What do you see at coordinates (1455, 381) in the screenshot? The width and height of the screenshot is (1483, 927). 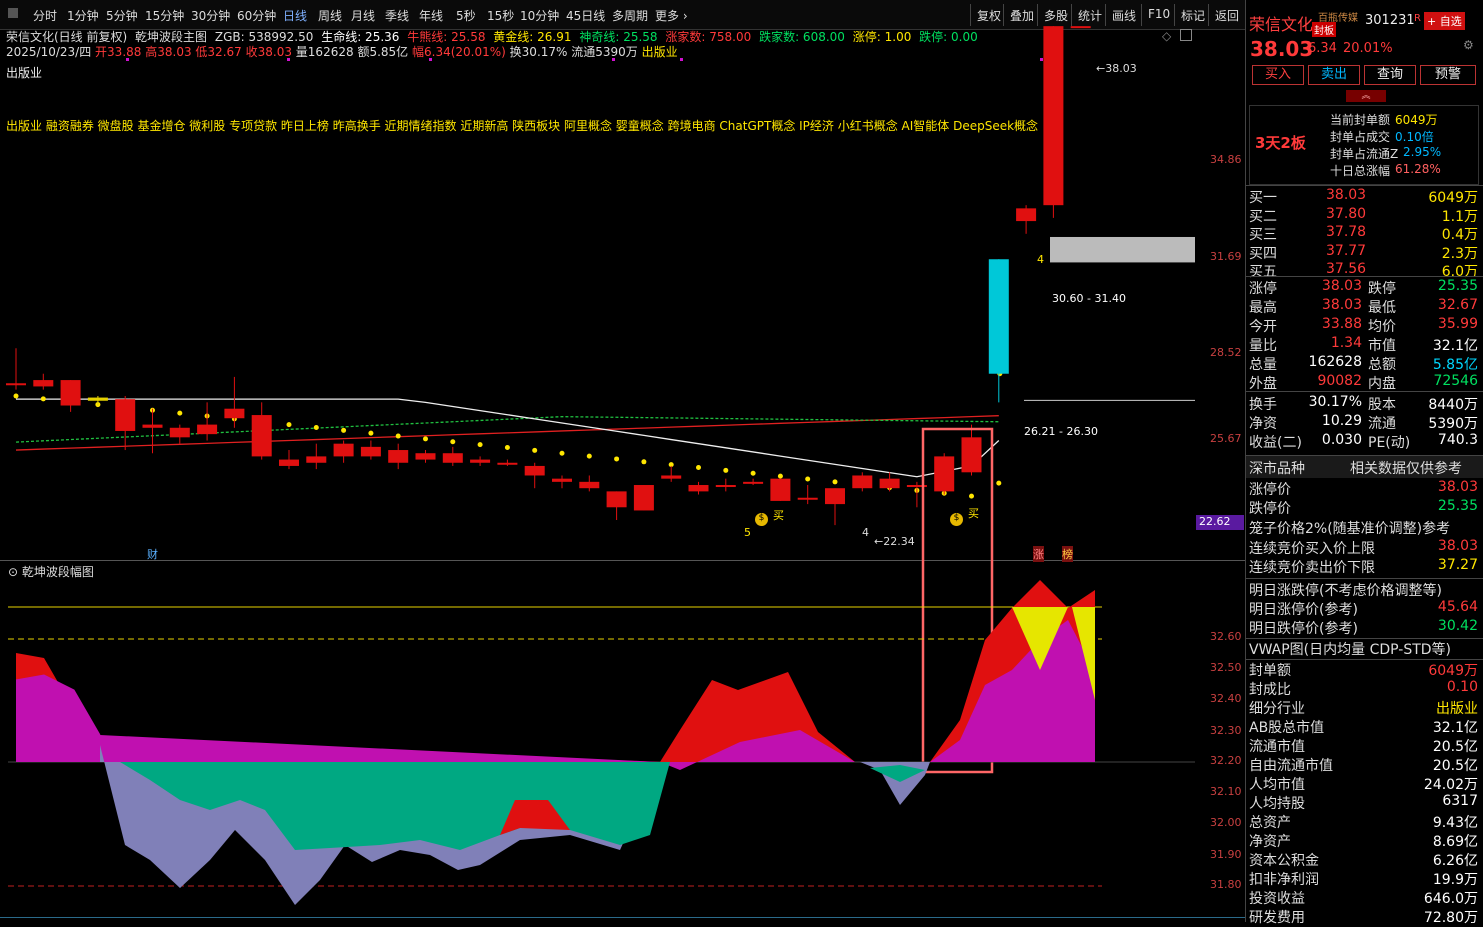 I see `quote-value: 72546` at bounding box center [1455, 381].